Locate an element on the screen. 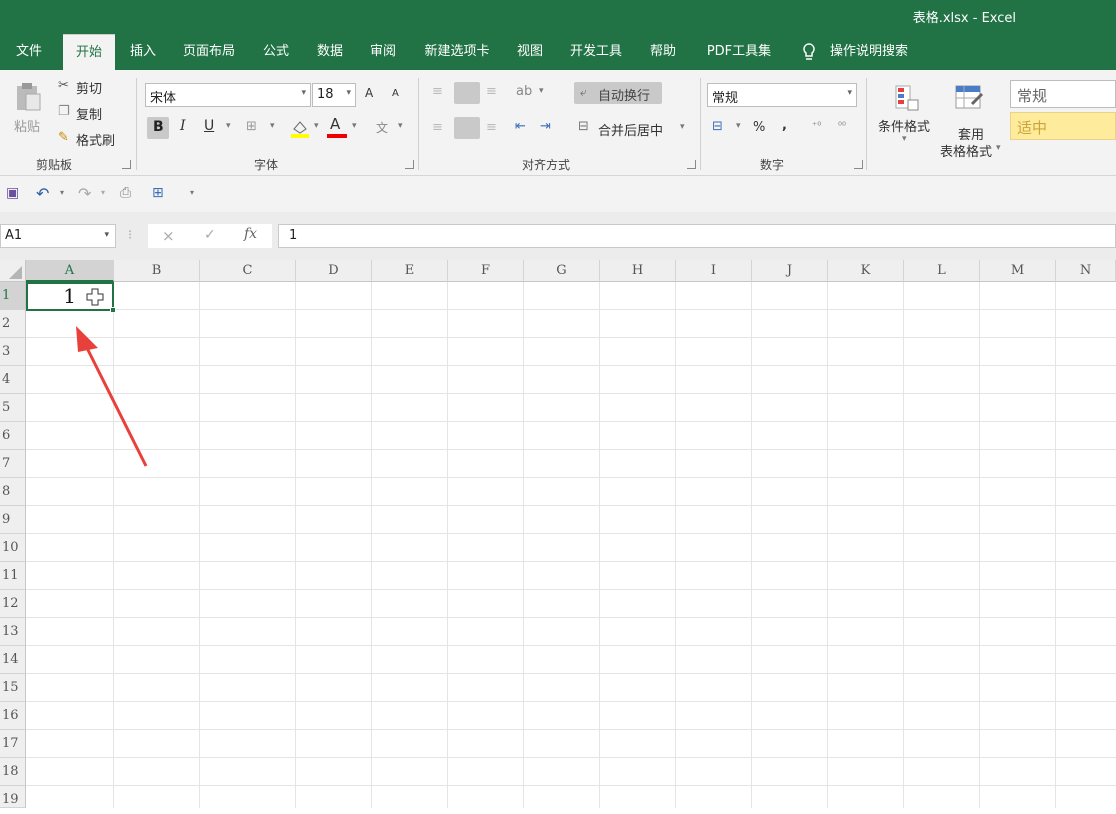 This screenshot has width=1116, height=814. tab-developer: 开发工具 is located at coordinates (596, 52).